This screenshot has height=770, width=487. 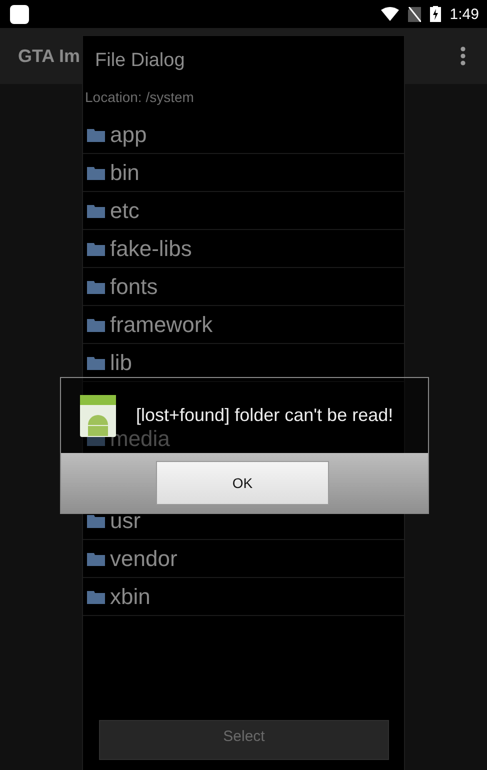 I want to click on folder-name: xbin, so click(x=130, y=597).